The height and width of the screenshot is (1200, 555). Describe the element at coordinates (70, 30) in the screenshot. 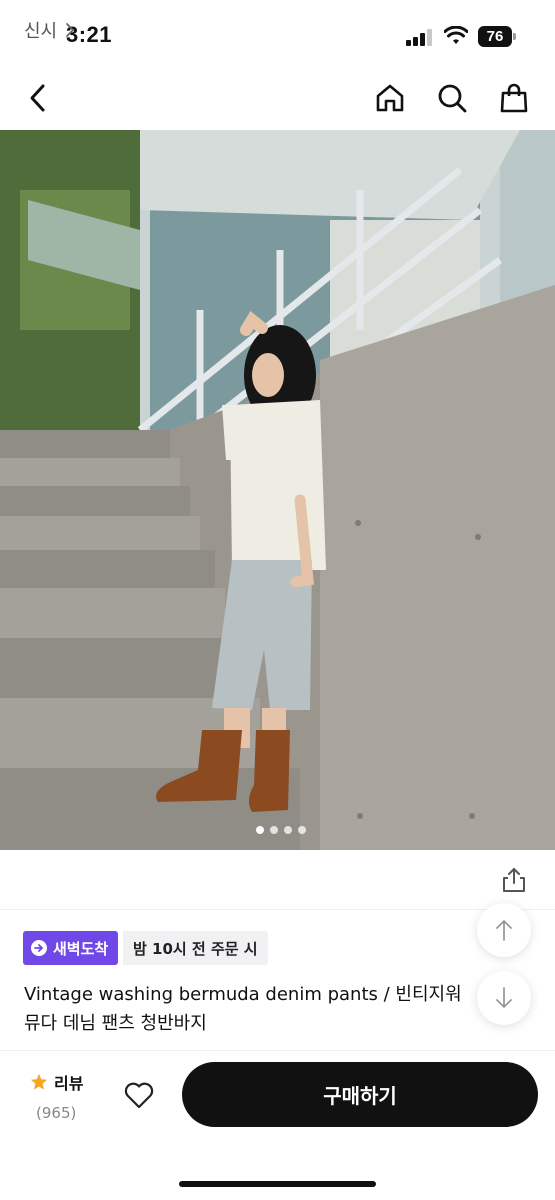

I see `chevron-right-icon` at that location.